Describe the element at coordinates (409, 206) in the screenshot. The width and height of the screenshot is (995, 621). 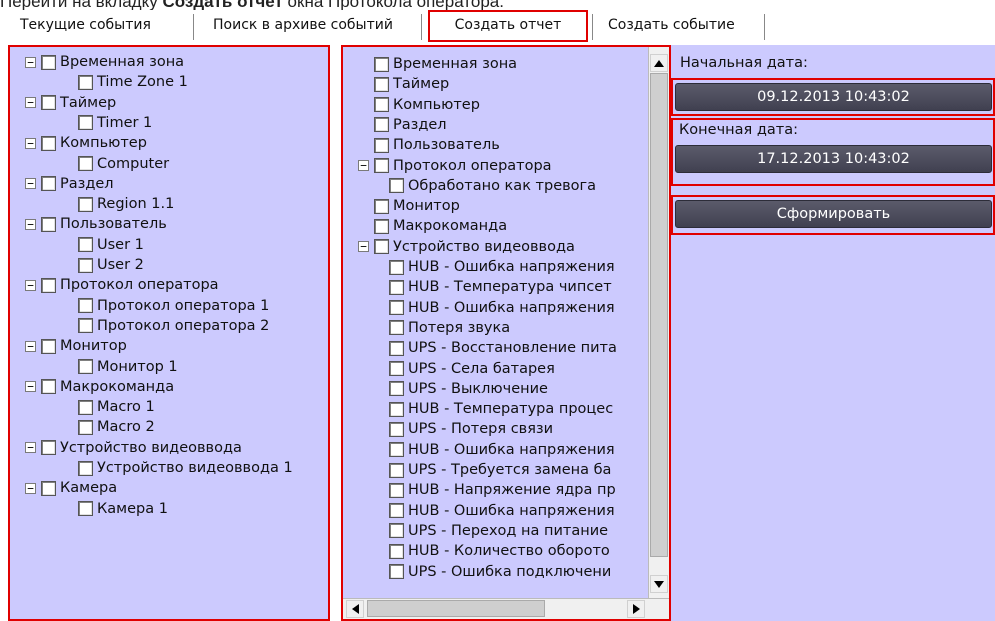
I see `tree-item: Монитор` at that location.